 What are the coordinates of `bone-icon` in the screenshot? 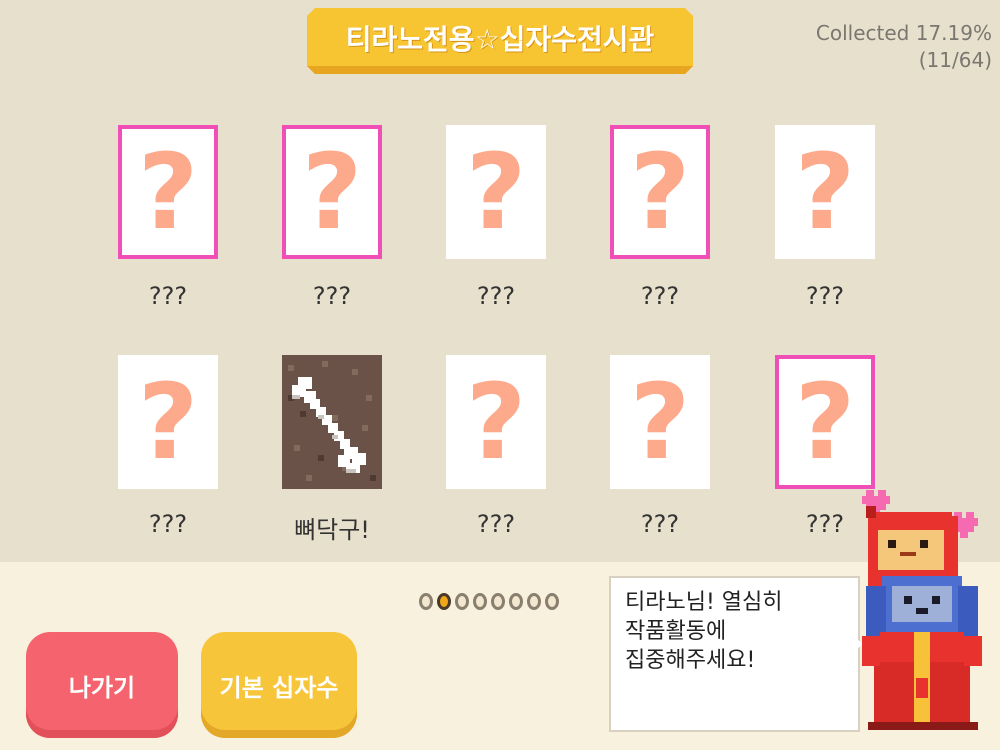 It's located at (332, 422).